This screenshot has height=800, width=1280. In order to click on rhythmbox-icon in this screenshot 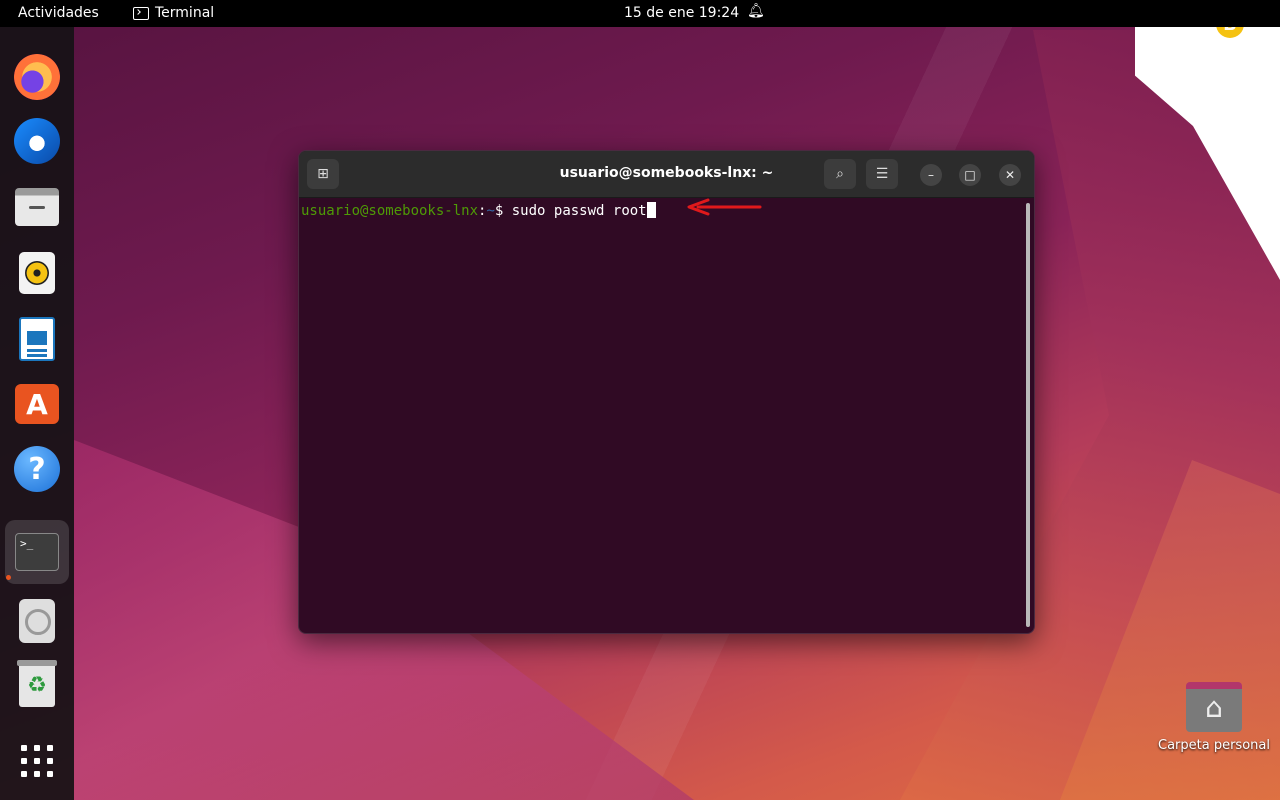, I will do `click(37, 273)`.